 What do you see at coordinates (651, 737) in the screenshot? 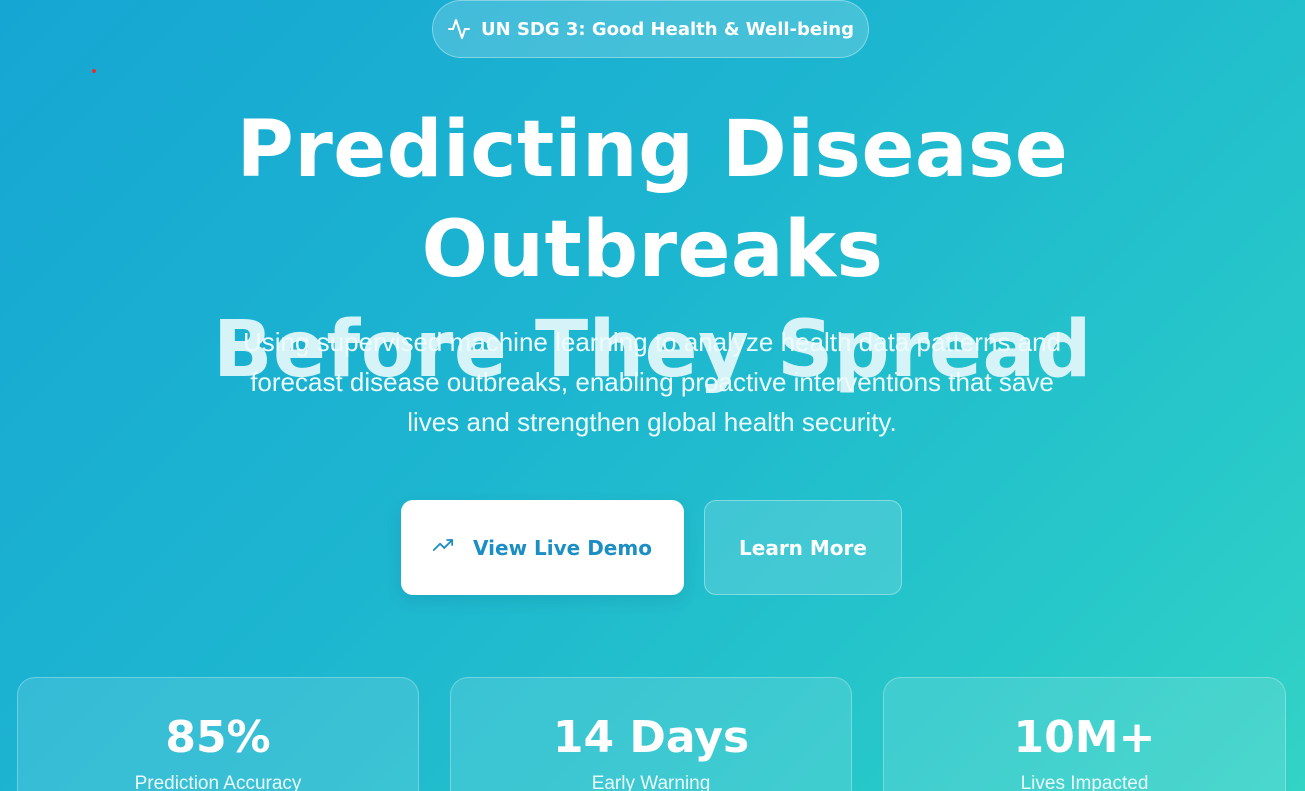
I see `stat-value: 14 Days` at bounding box center [651, 737].